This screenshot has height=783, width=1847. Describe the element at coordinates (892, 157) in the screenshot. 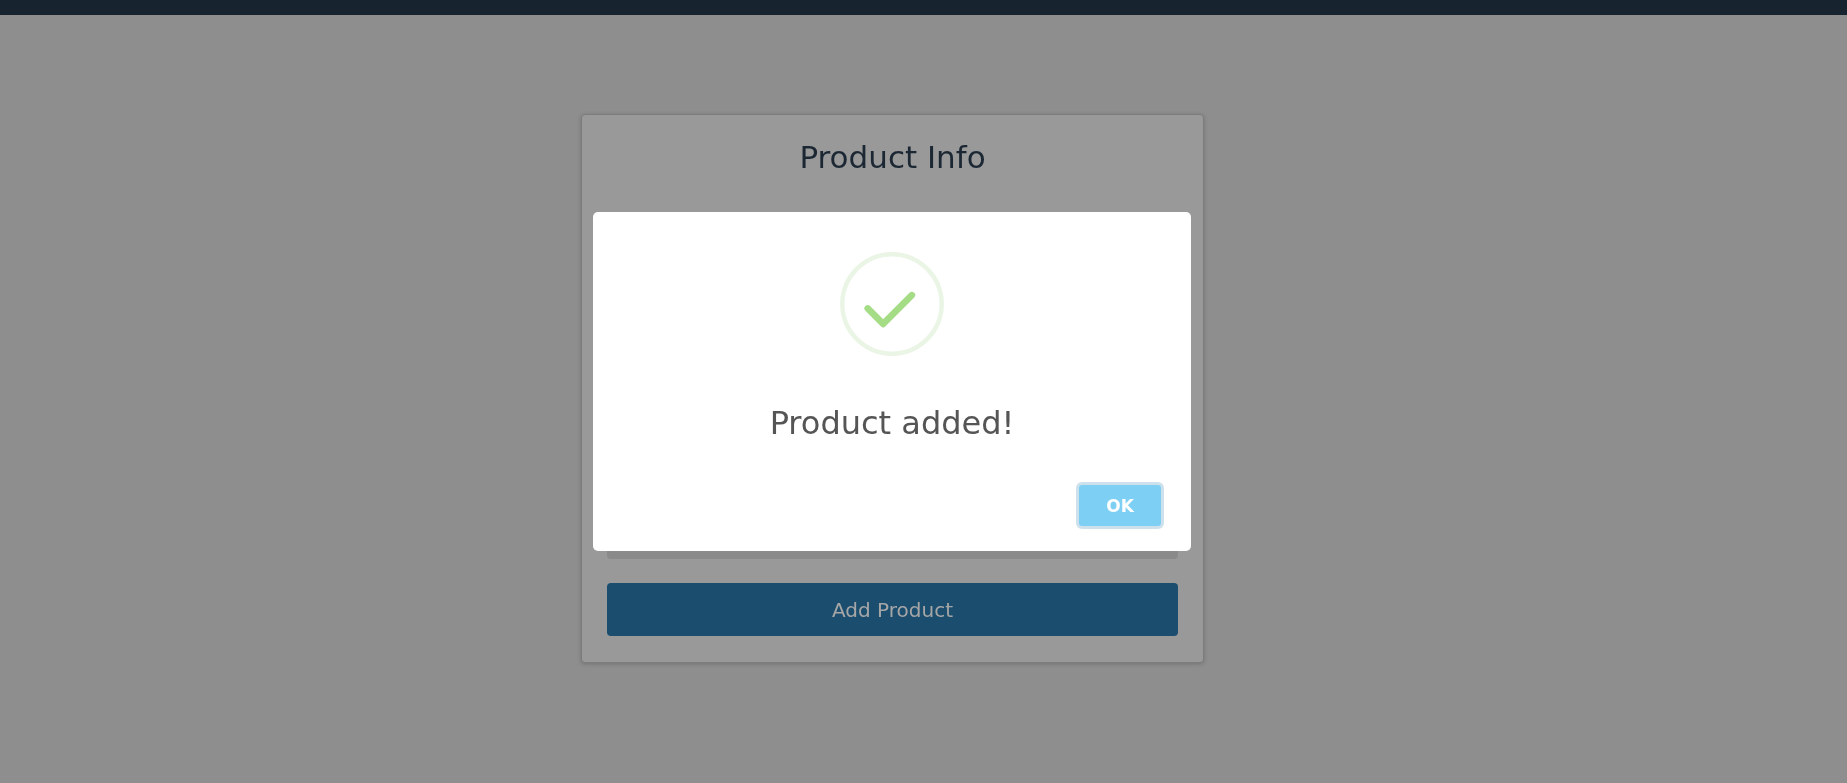

I see `form-title: Product Info` at that location.